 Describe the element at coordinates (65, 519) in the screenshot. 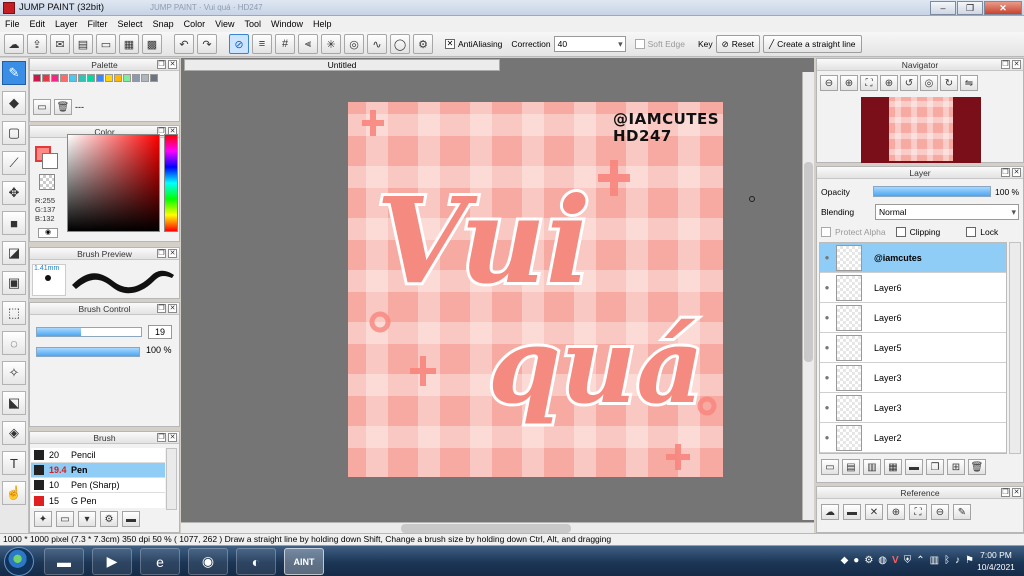

I see `brush-new-icon: ▭` at that location.